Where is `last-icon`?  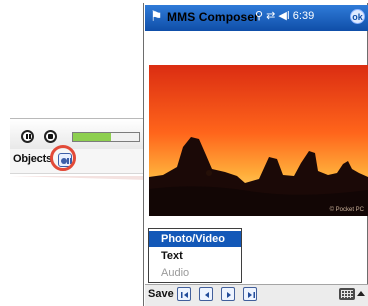
last-icon is located at coordinates (251, 295).